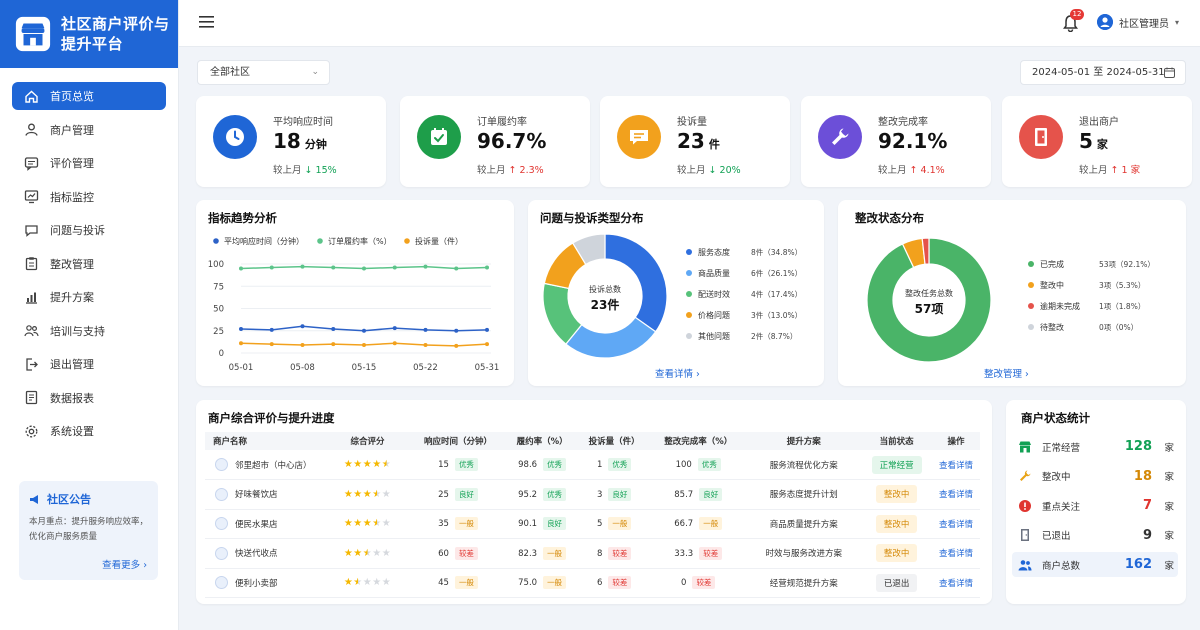 This screenshot has height=630, width=1200. What do you see at coordinates (89, 364) in the screenshot?
I see `sidebar-item-8: 退出管理` at bounding box center [89, 364].